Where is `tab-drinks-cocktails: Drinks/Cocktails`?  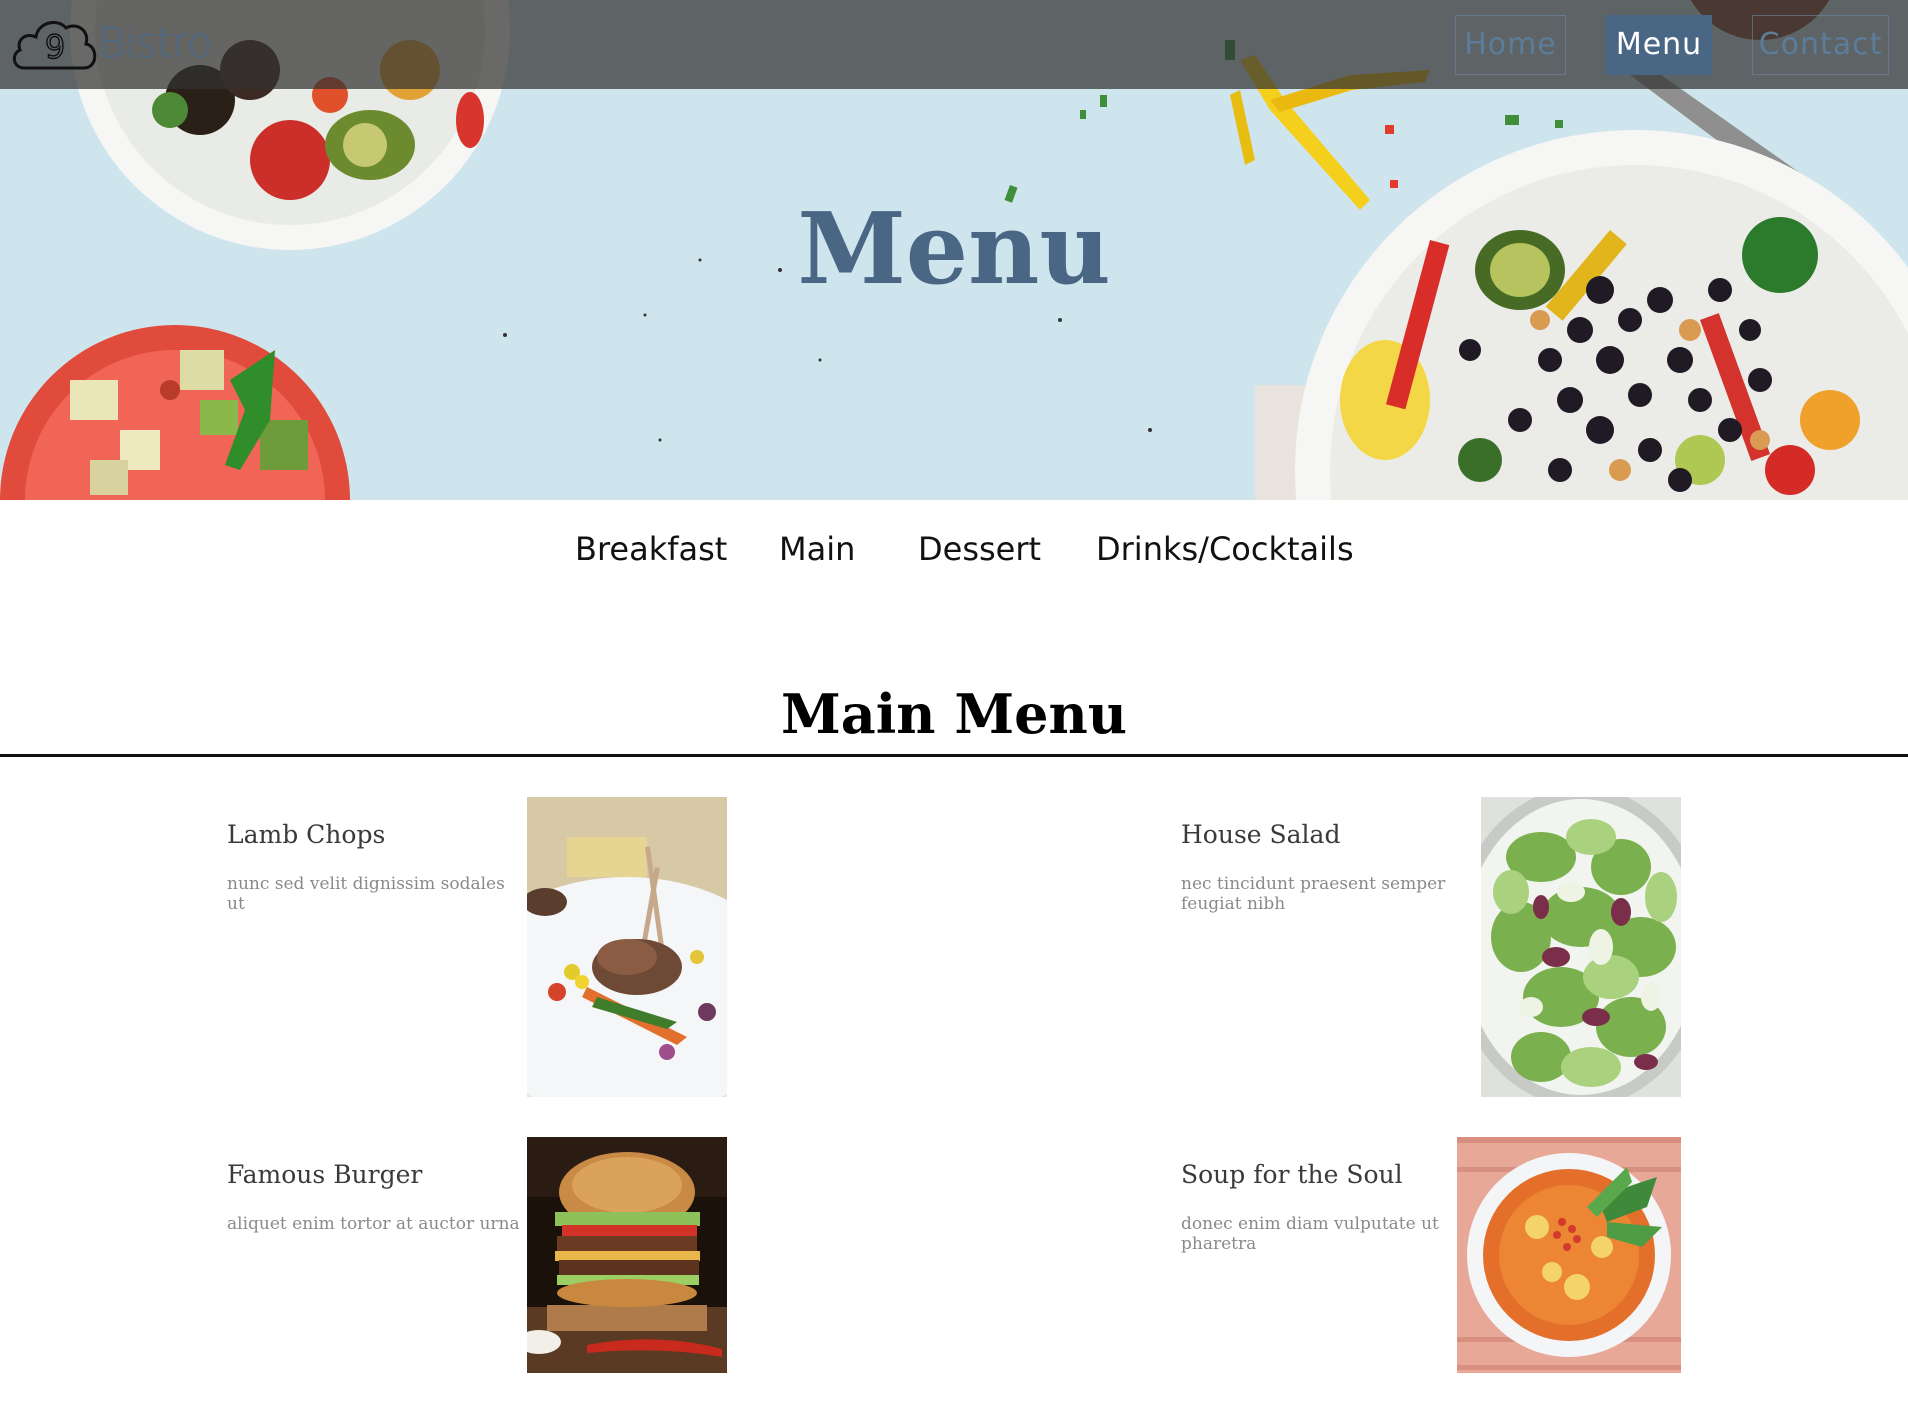 tab-drinks-cocktails: Drinks/Cocktails is located at coordinates (1225, 549).